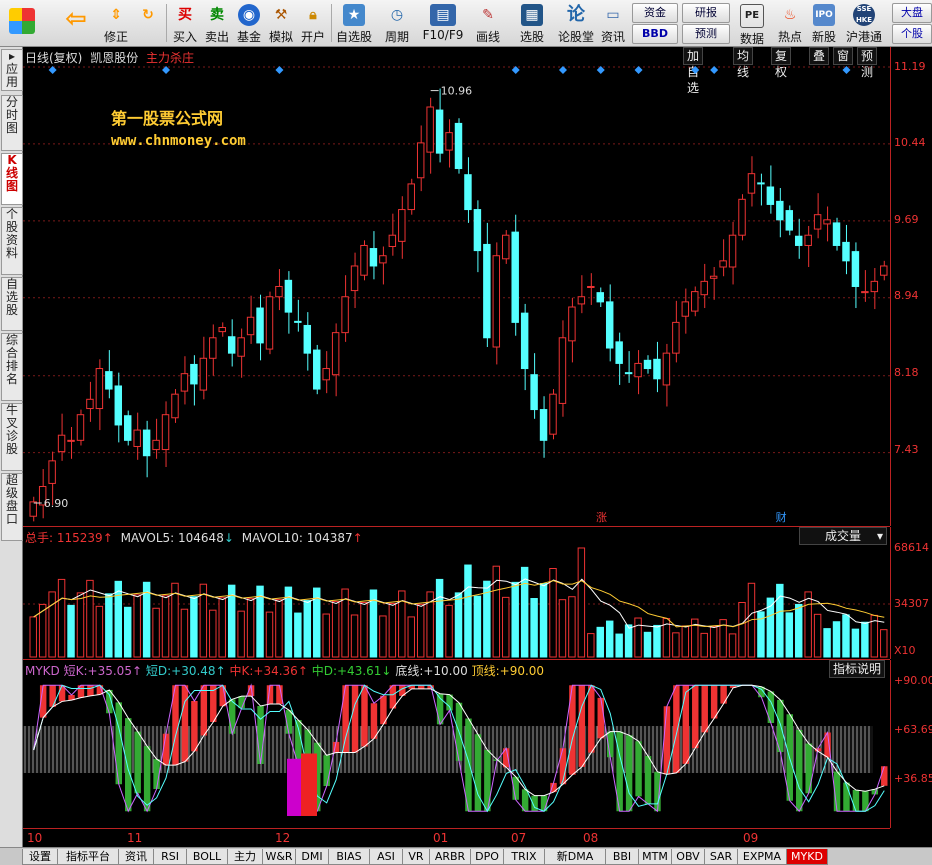 The image size is (932, 865). I want to click on f10-button: ▤ F10/F9, so click(443, 23).